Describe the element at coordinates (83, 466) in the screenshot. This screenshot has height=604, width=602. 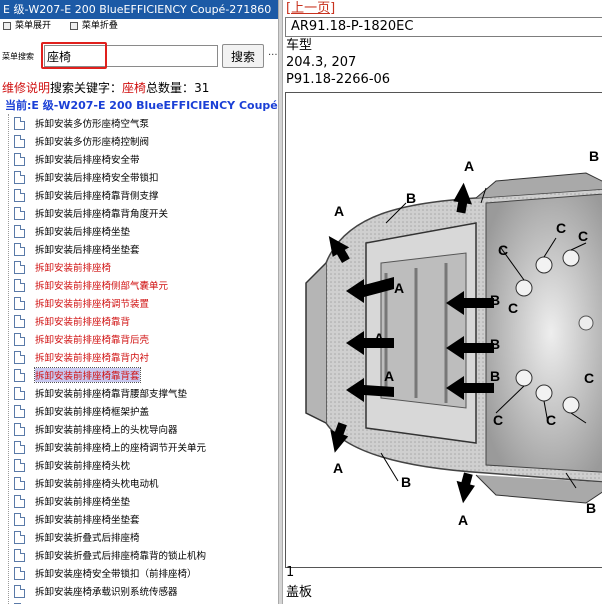
I see `tree-item-label: 拆卸安装前排座椅头枕` at that location.